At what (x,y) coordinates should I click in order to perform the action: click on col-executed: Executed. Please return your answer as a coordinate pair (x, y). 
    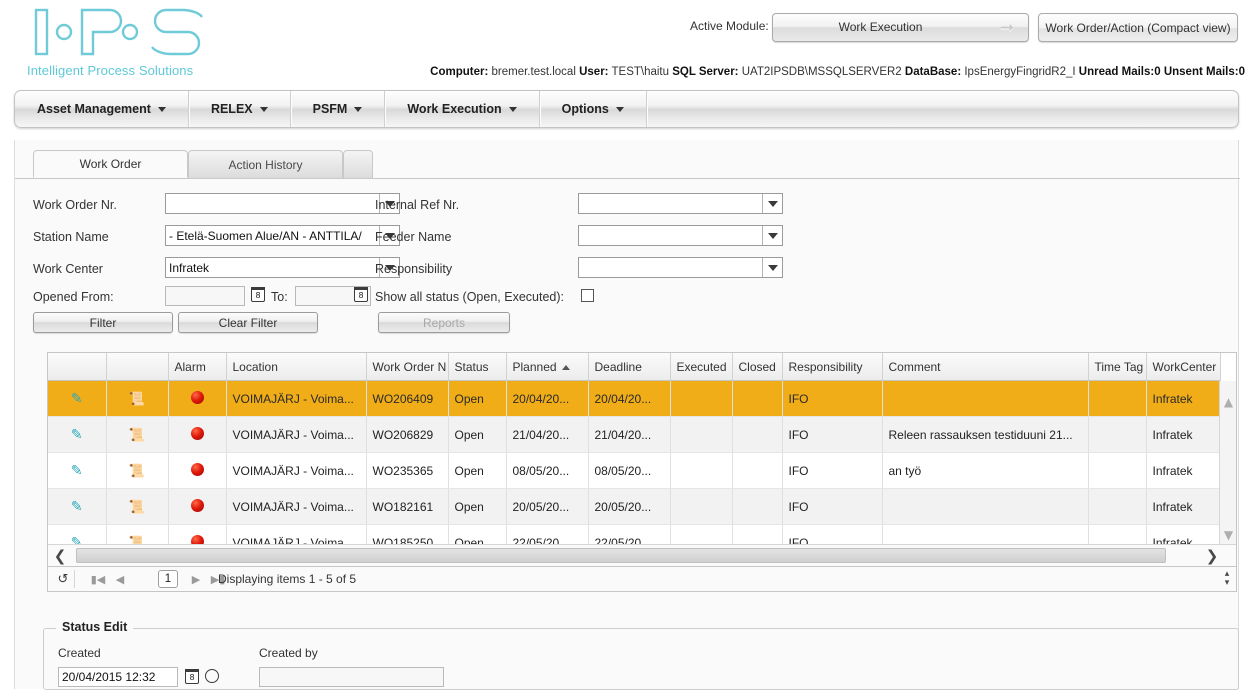
    Looking at the image, I should click on (701, 367).